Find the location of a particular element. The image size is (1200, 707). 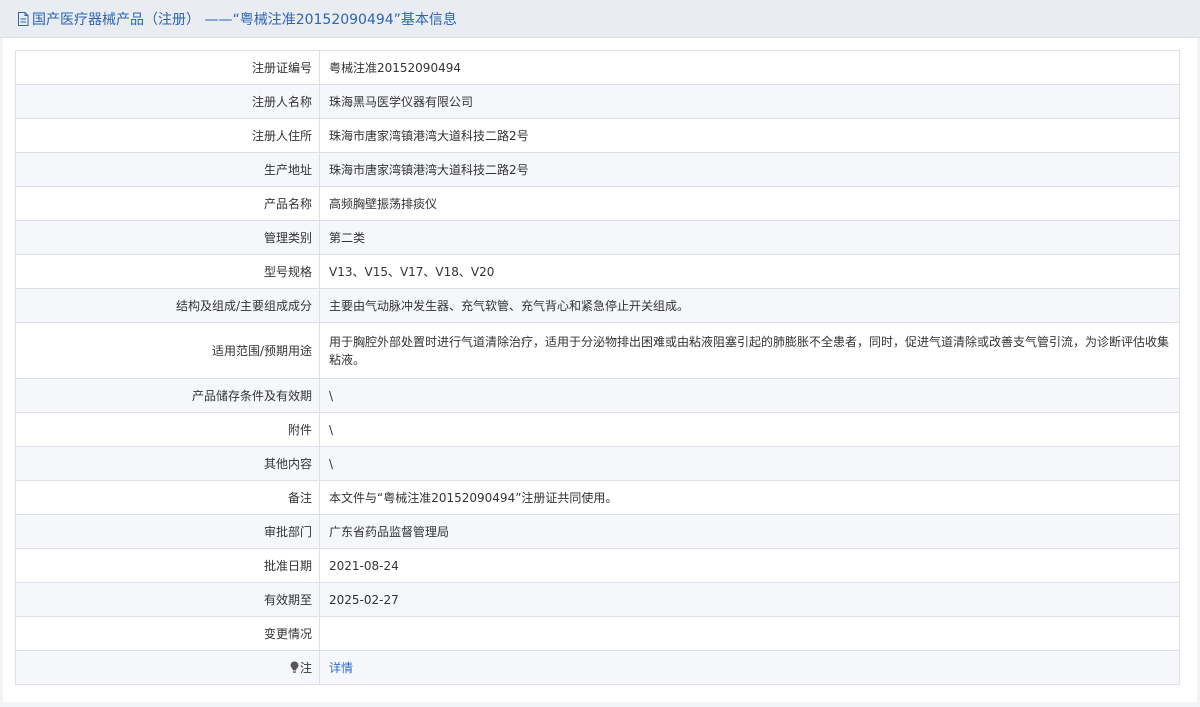

row-label: 生产地址 is located at coordinates (167, 169).